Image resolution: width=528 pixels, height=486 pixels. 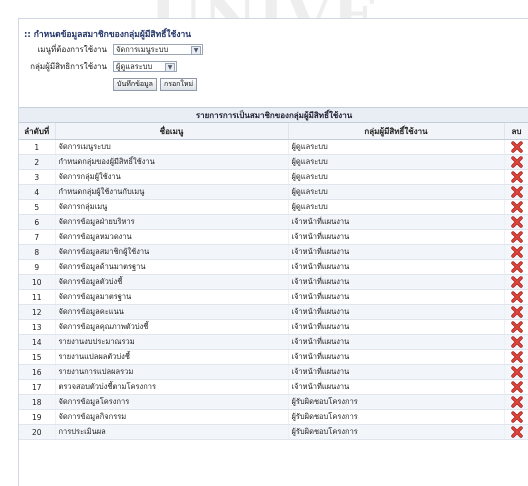 I want to click on table-row: 5 จัดการกลุ่มเมนู ผู้ดูแลระบบ, so click(x=273, y=207).